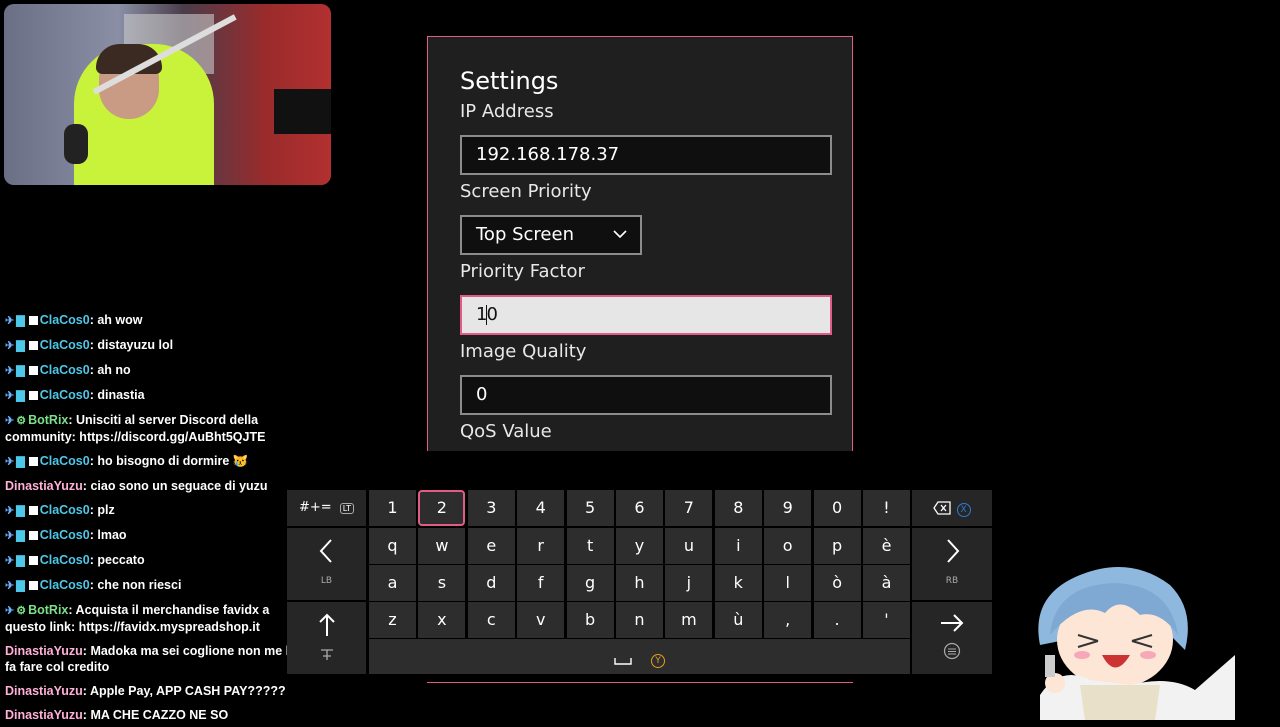 This screenshot has width=1280, height=727. What do you see at coordinates (326, 564) in the screenshot?
I see `cursor-left-key: LB` at bounding box center [326, 564].